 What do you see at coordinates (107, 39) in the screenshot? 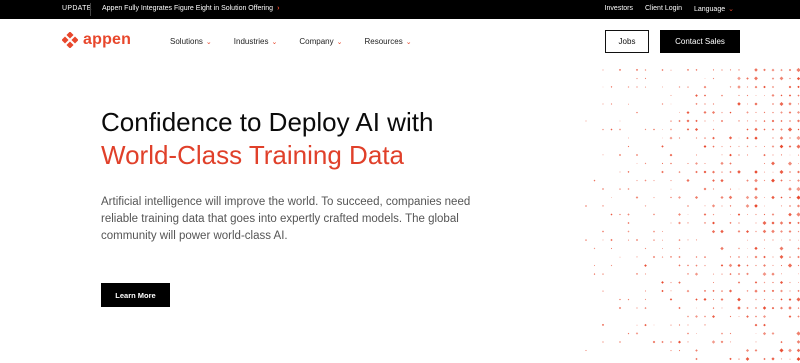
I see `logo-text: appen` at bounding box center [107, 39].